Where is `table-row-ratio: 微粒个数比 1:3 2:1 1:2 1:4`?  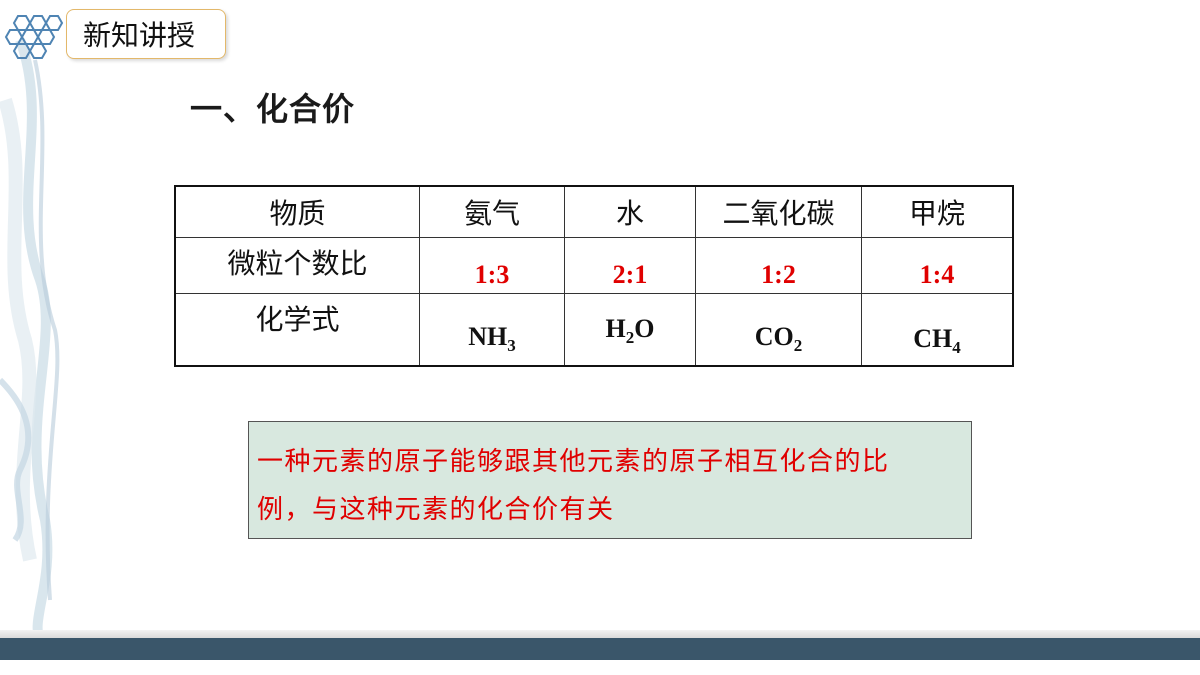
table-row-ratio: 微粒个数比 1:3 2:1 1:2 1:4 is located at coordinates (594, 265).